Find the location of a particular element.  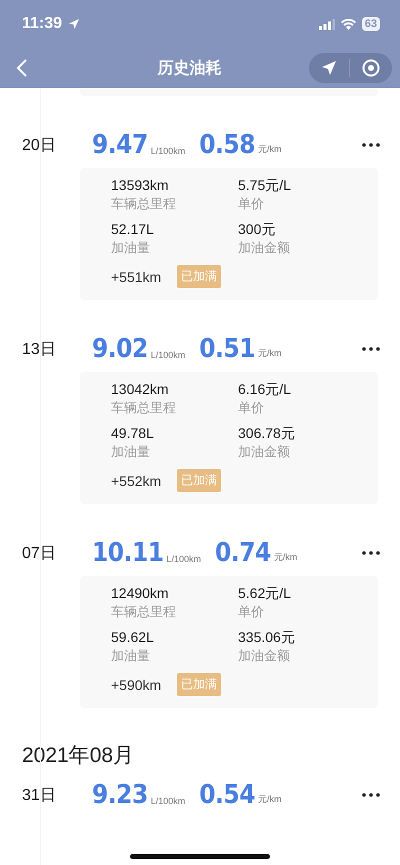

signal-icon is located at coordinates (326, 24).